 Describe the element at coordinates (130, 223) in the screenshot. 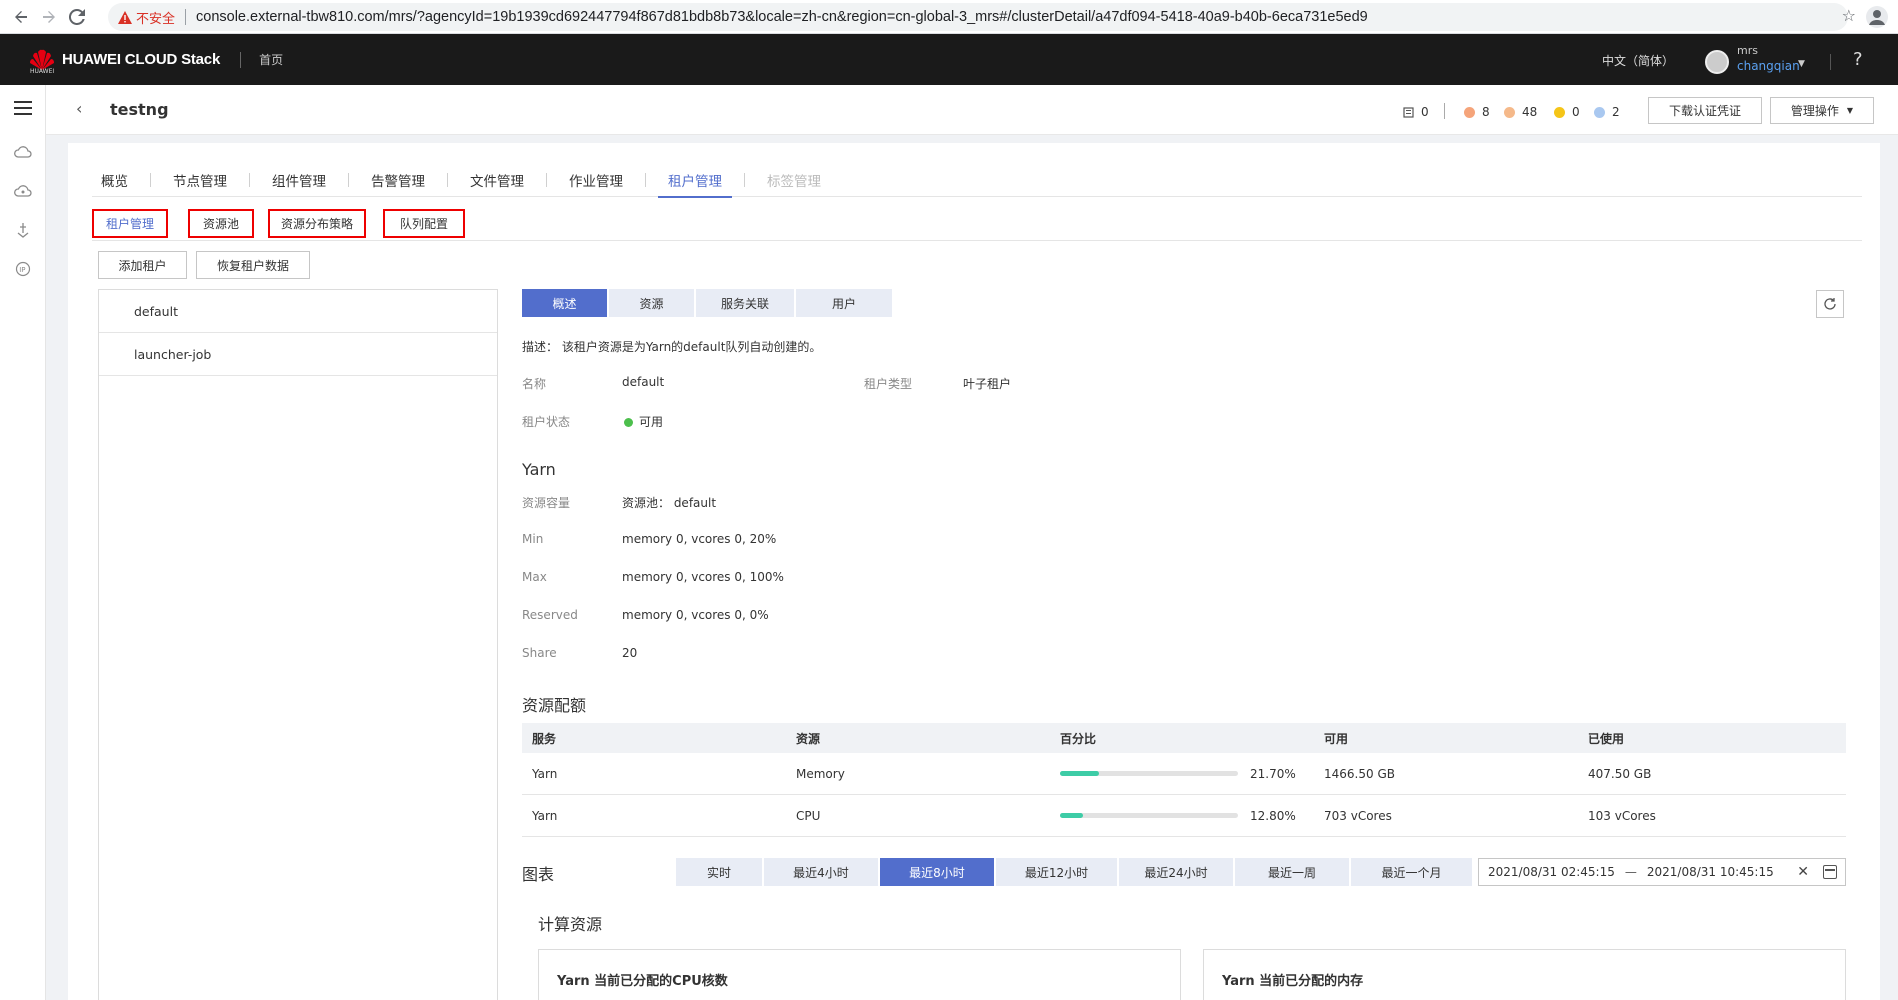

I see `subtab-tenant-management: 租户管理` at that location.